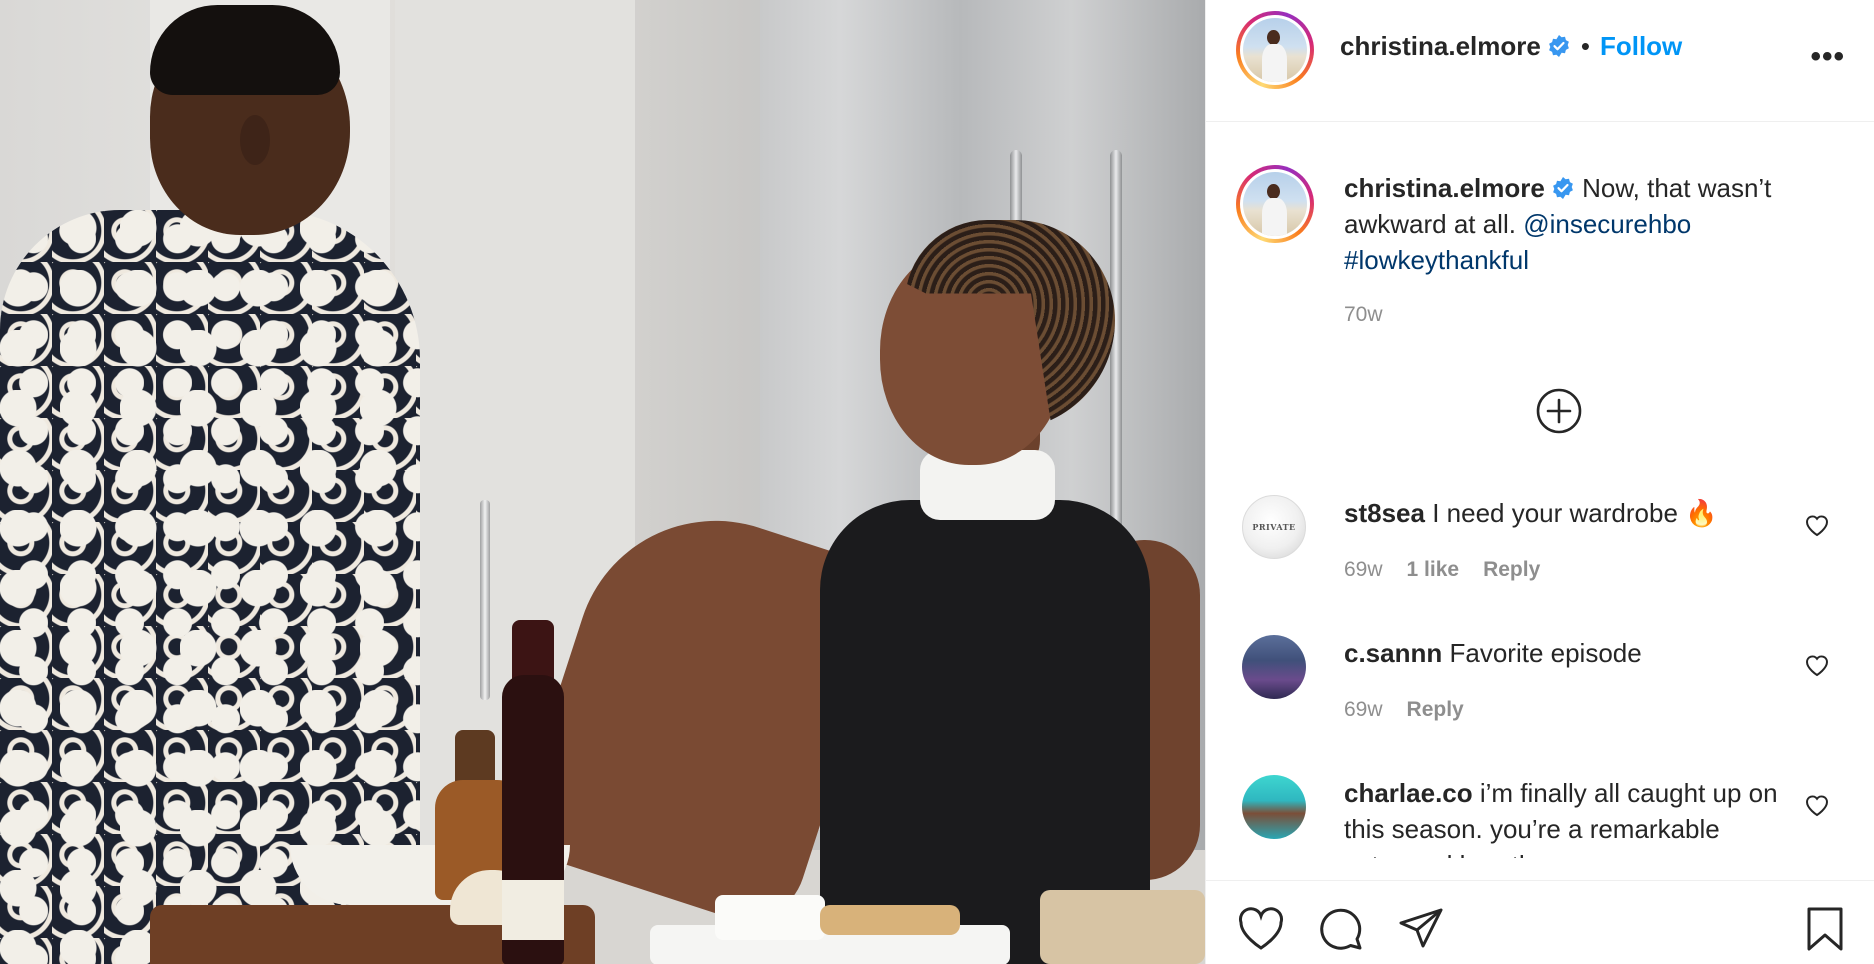 The height and width of the screenshot is (964, 1874). I want to click on comment-text: Favorite episode, so click(1545, 653).